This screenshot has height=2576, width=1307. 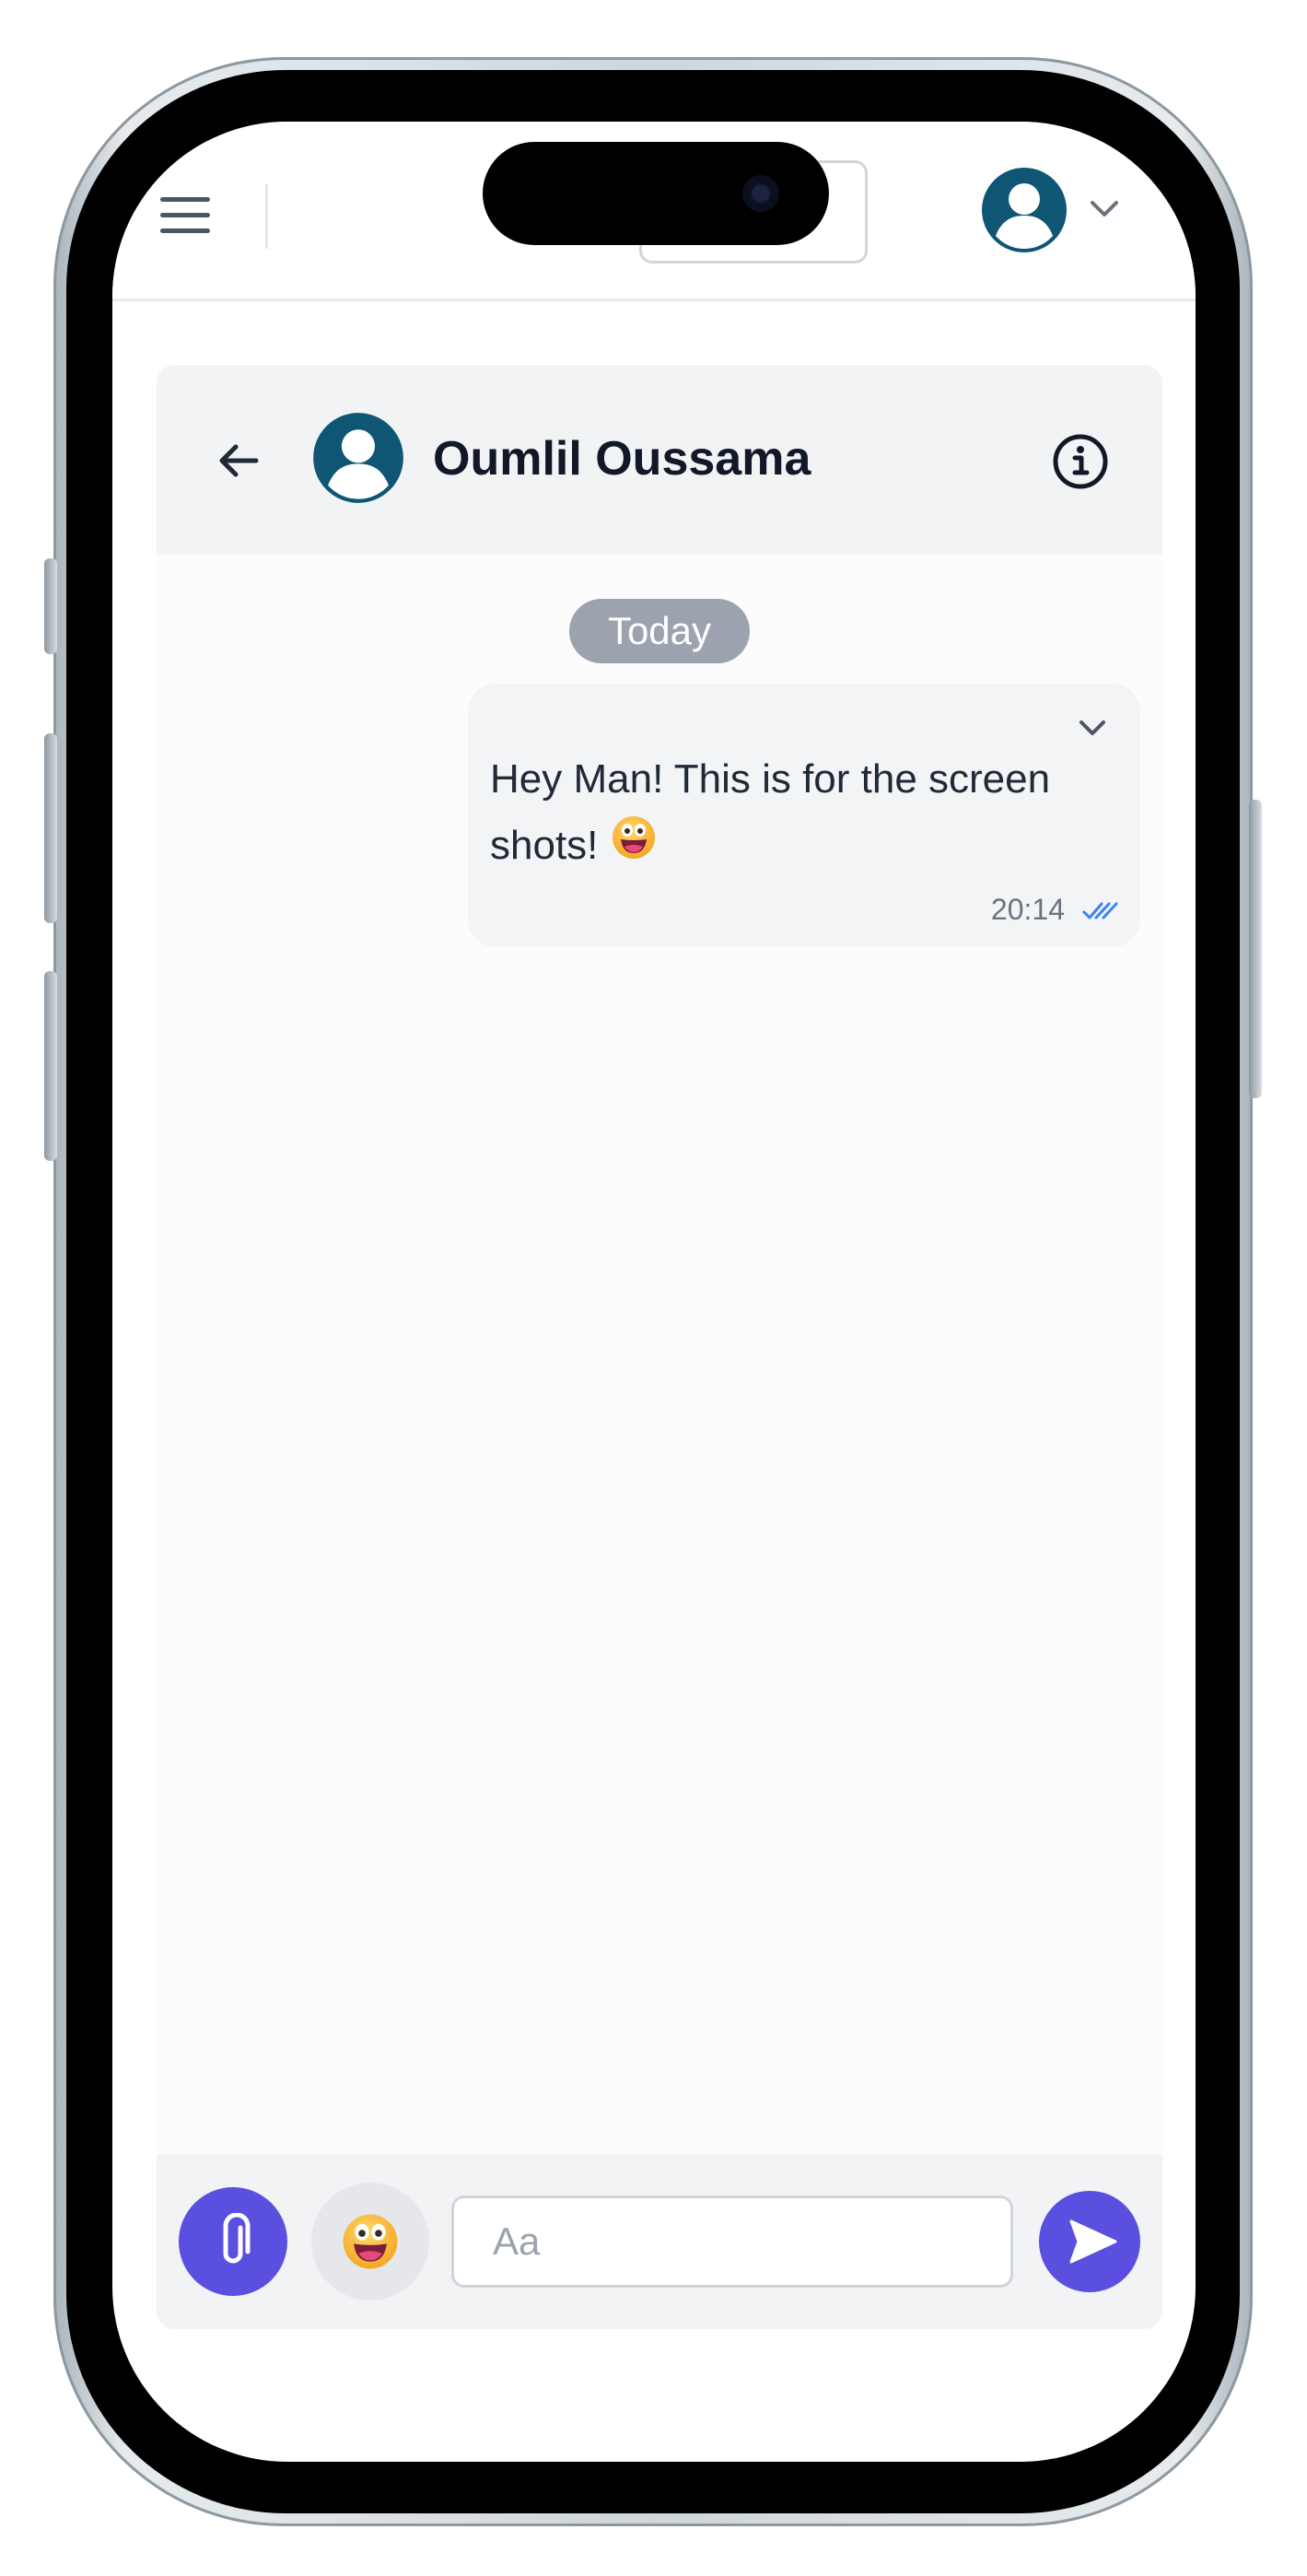 I want to click on attach-button, so click(x=233, y=2241).